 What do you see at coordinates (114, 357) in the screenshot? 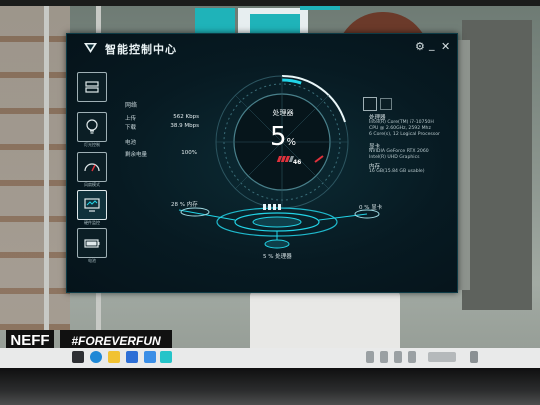
I see `folder-icon` at bounding box center [114, 357].